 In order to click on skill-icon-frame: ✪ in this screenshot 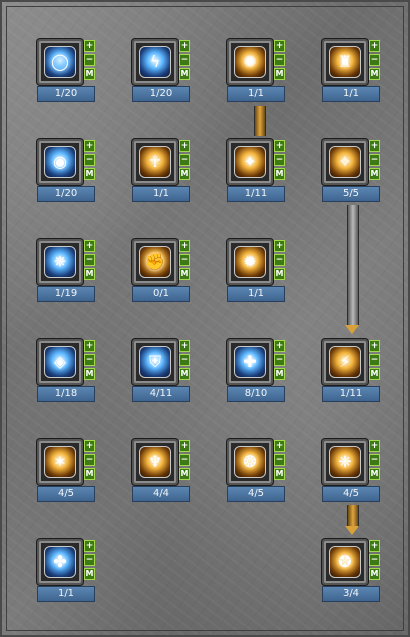, I will do `click(345, 562)`.